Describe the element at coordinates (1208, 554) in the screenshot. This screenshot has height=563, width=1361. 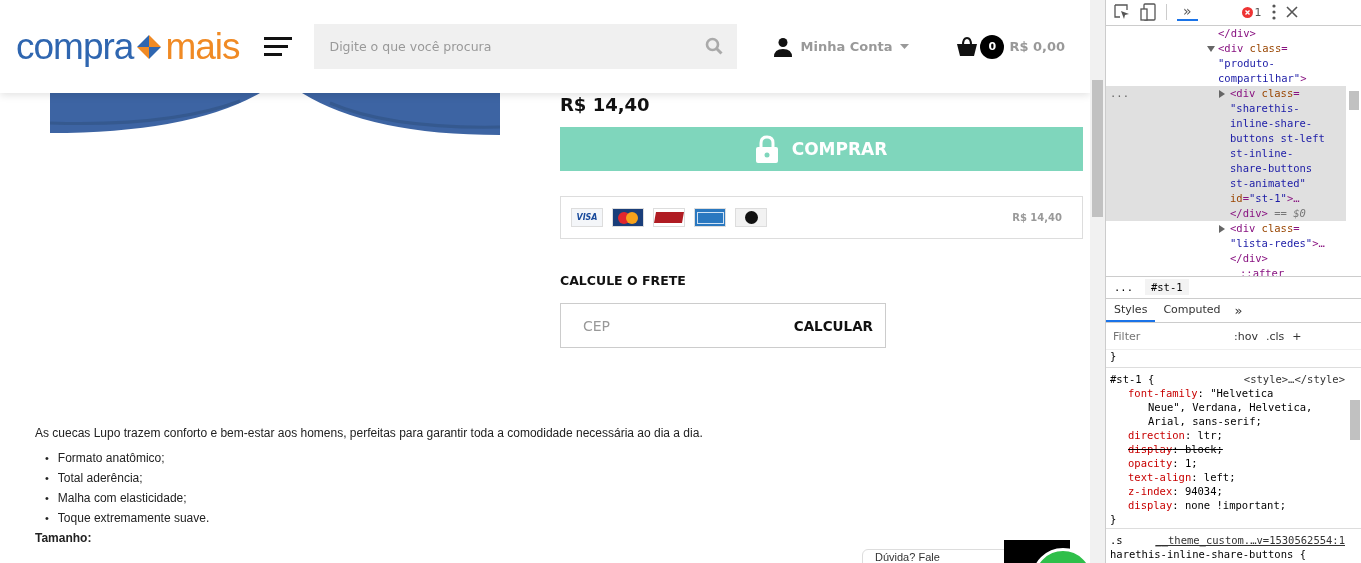
I see `css-selector: harethis-inline-share-buttons {` at that location.